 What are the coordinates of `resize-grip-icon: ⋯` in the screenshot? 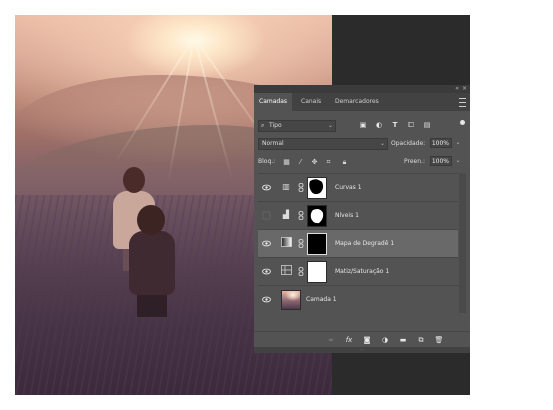 It's located at (362, 350).